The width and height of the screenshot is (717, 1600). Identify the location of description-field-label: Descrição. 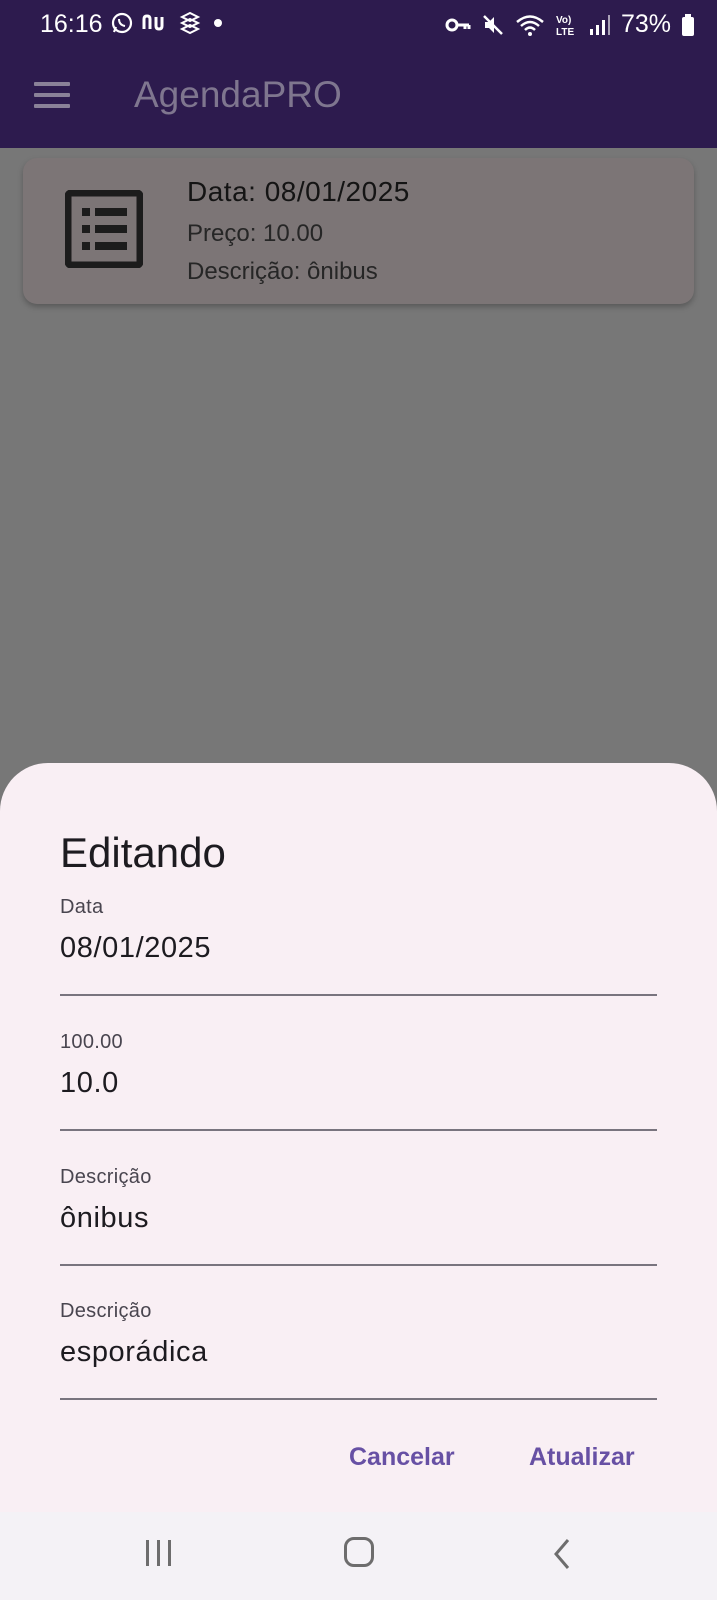
(106, 1177).